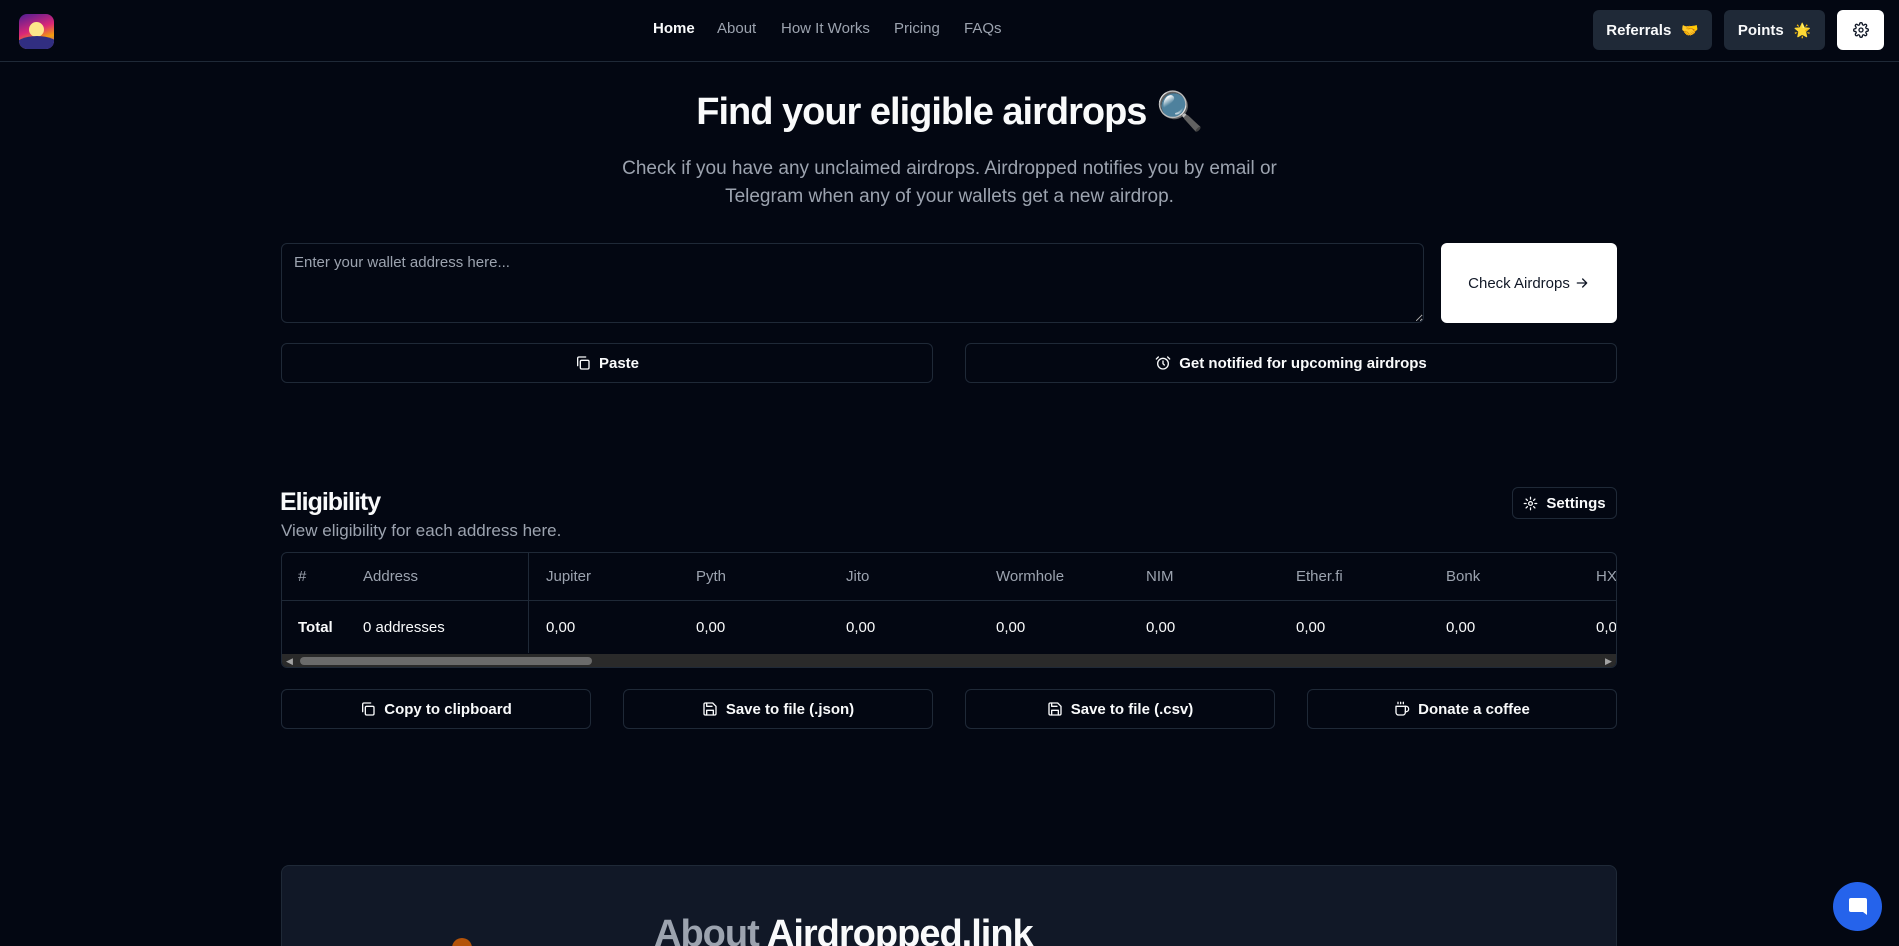 The height and width of the screenshot is (946, 1899). Describe the element at coordinates (707, 929) in the screenshot. I see `about-heading-prefix: About` at that location.